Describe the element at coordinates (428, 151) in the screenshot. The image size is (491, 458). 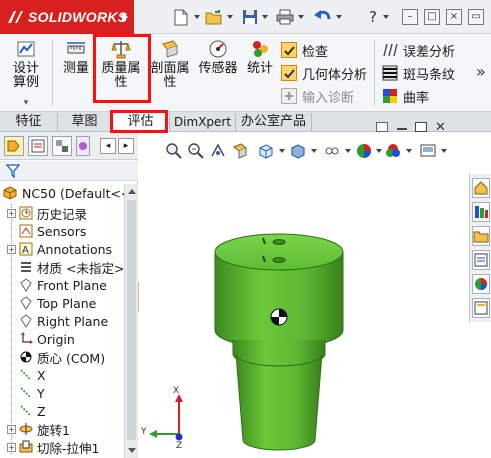
I see `view-settings-icon` at that location.